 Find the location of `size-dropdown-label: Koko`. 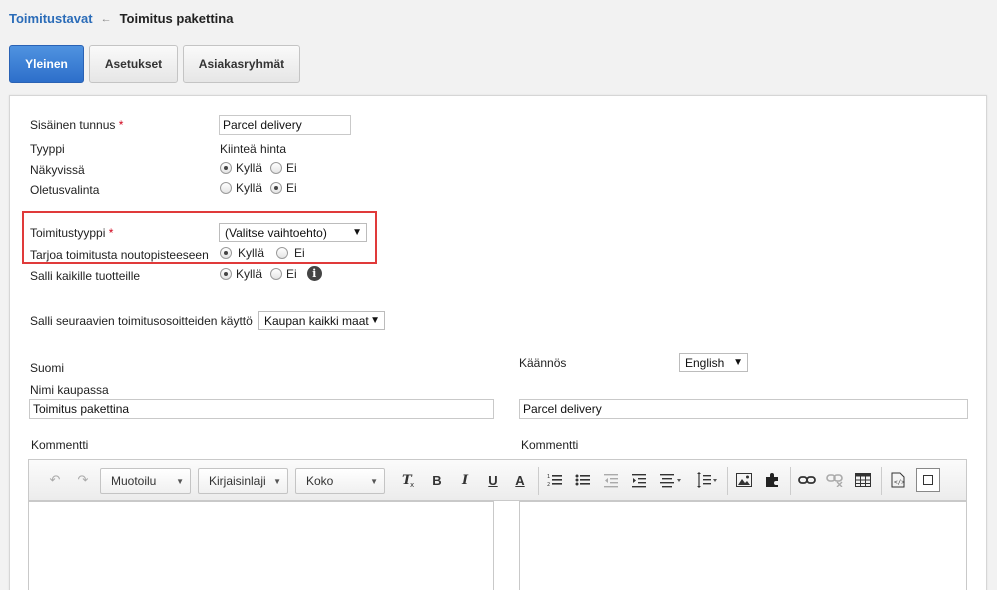

size-dropdown-label: Koko is located at coordinates (320, 481).